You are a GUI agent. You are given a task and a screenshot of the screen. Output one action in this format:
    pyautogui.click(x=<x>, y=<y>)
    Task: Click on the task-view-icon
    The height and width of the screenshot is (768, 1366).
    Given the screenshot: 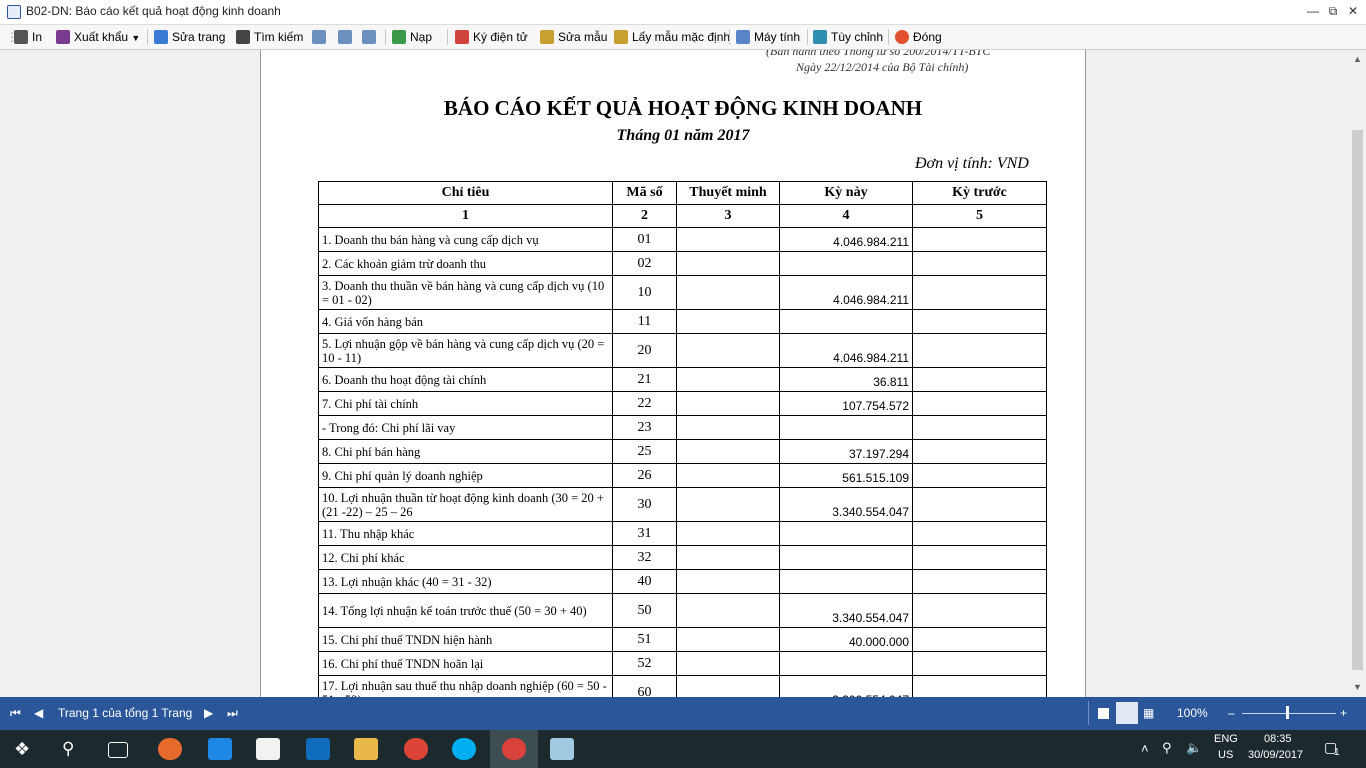 What is the action you would take?
    pyautogui.click(x=118, y=750)
    